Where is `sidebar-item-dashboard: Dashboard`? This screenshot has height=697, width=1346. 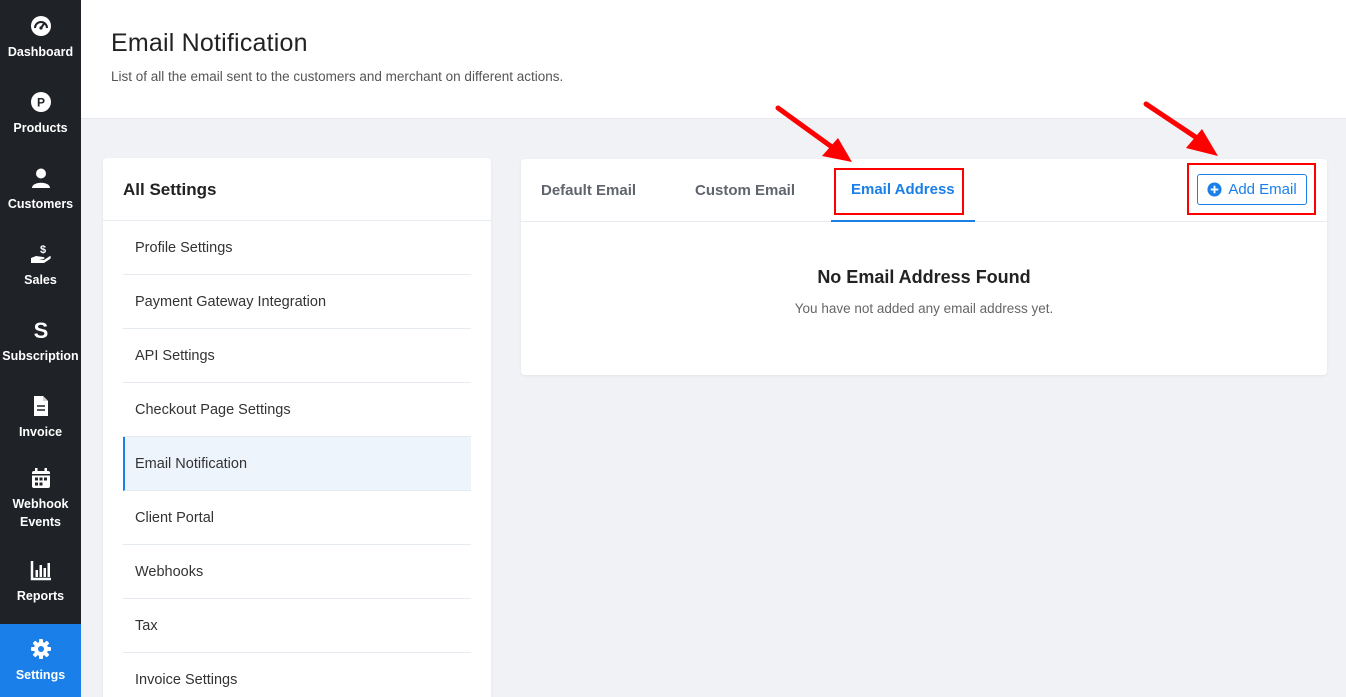
sidebar-item-dashboard: Dashboard is located at coordinates (40, 38).